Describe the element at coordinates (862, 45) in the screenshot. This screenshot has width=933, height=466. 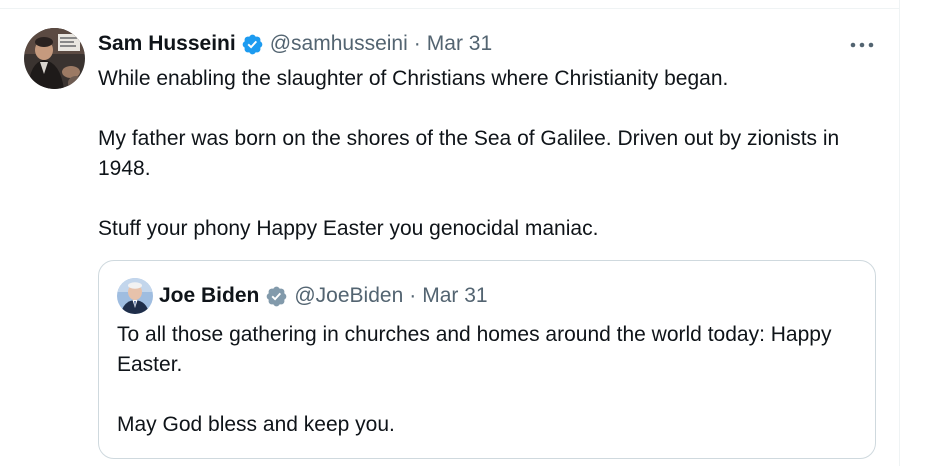
I see `more-options-icon` at that location.